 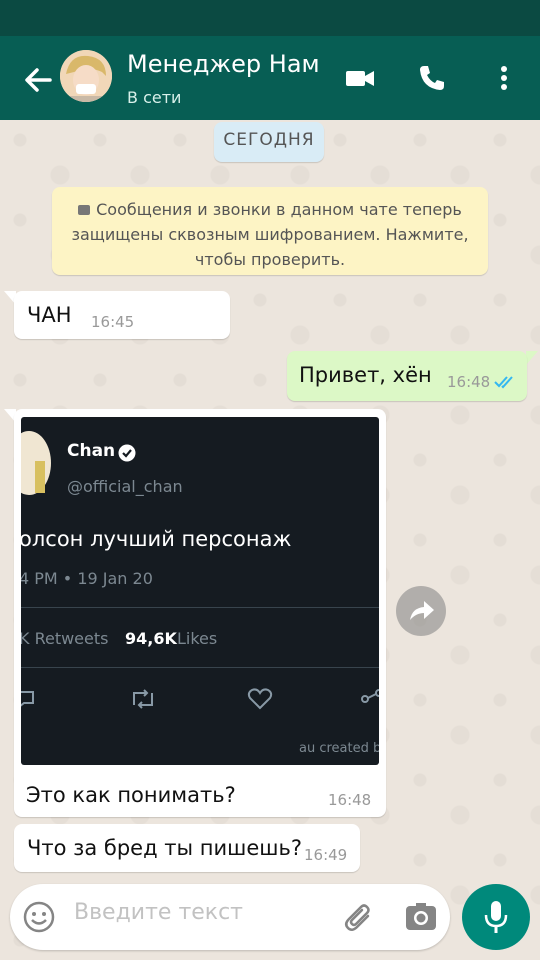 I want to click on tweet-retweets: K Retweets, so click(x=65, y=638).